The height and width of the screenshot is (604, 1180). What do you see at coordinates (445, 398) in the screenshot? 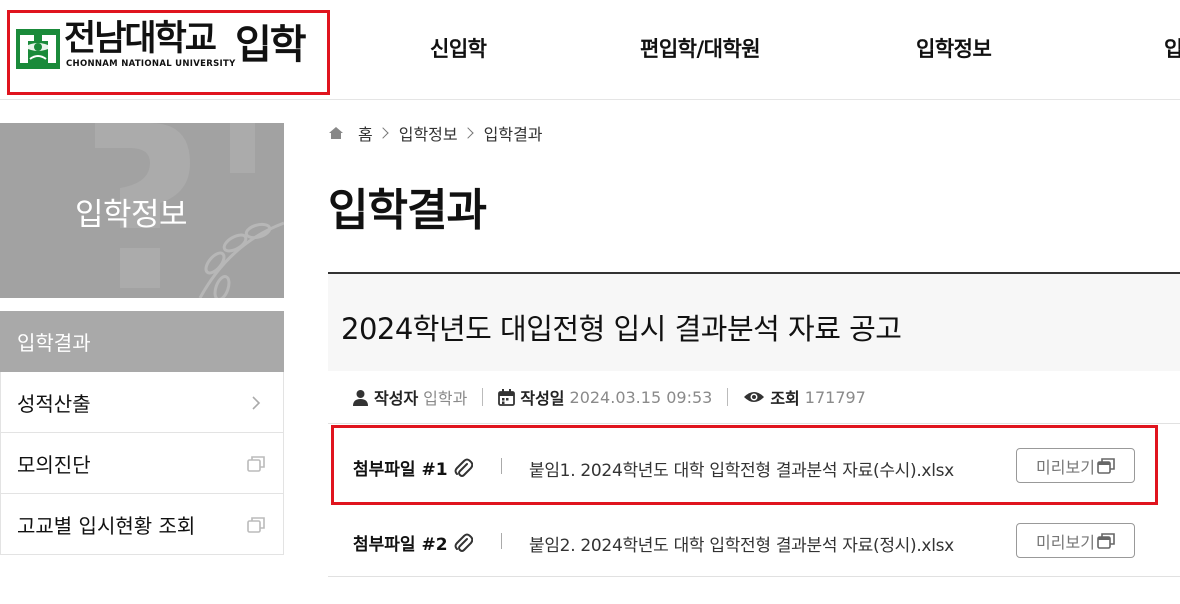
I see `author-value: 입학과` at bounding box center [445, 398].